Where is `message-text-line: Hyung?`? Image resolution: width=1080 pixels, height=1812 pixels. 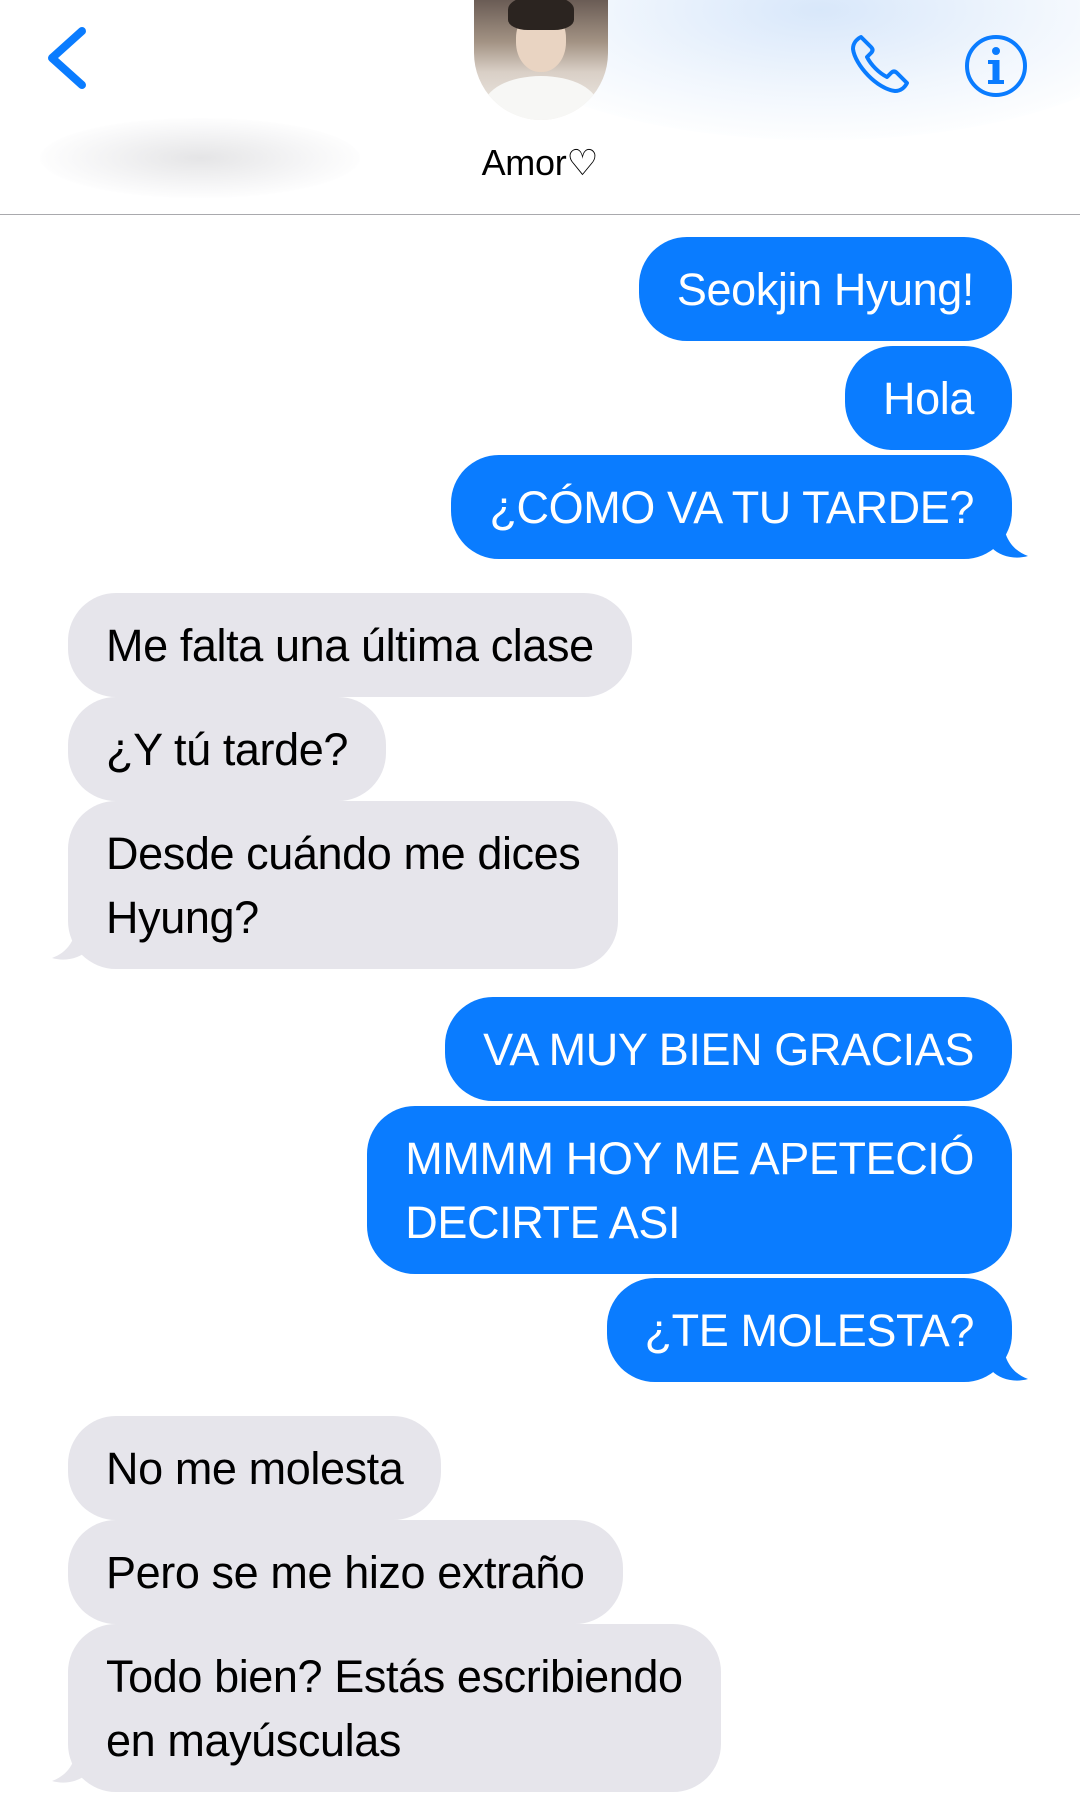 message-text-line: Hyung? is located at coordinates (182, 917).